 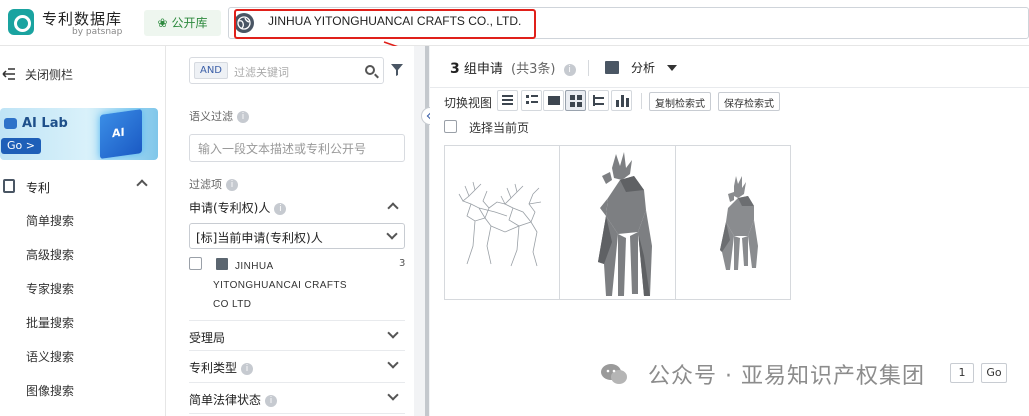 I want to click on tree-view-button, so click(x=598, y=100).